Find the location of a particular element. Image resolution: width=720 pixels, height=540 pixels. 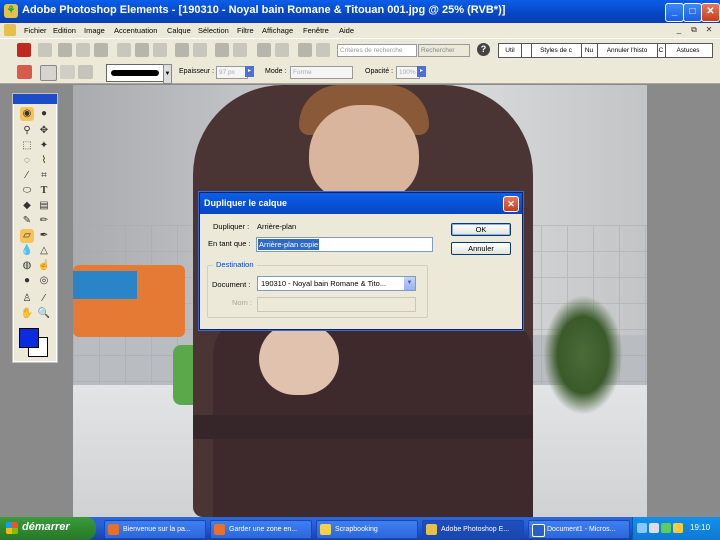

menu-aide: Aide is located at coordinates (346, 30).